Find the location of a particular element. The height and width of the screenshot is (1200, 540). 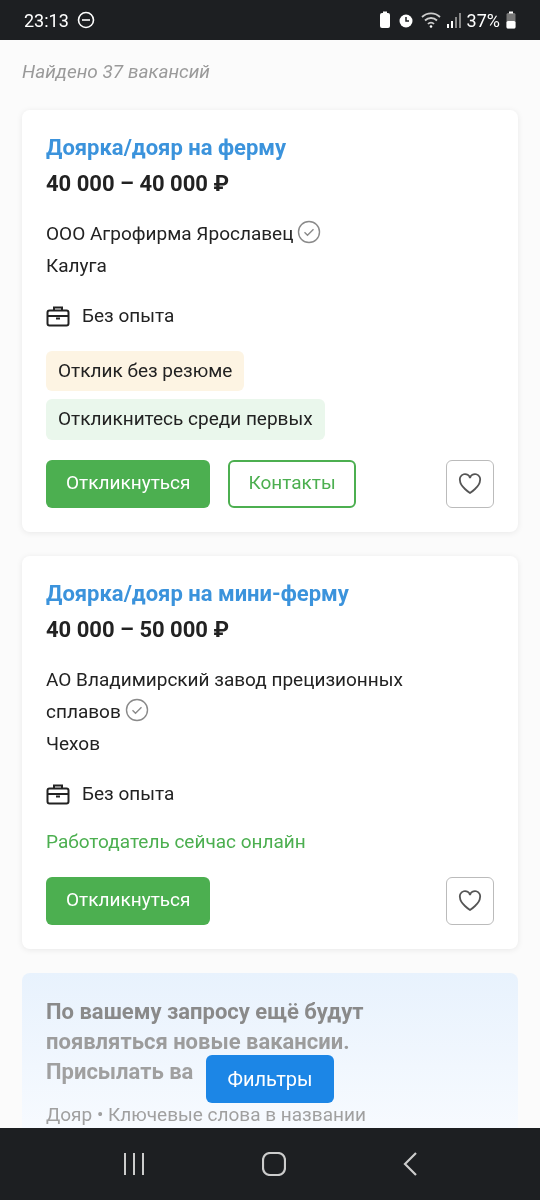

subscription-title-line: Присылать ва is located at coordinates (120, 1071).